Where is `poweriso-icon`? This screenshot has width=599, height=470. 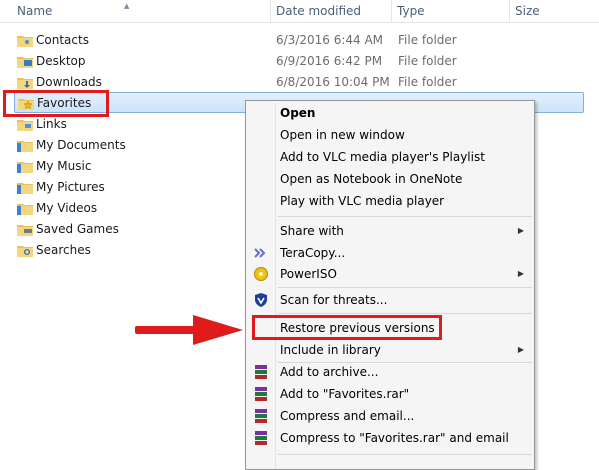 poweriso-icon is located at coordinates (261, 274).